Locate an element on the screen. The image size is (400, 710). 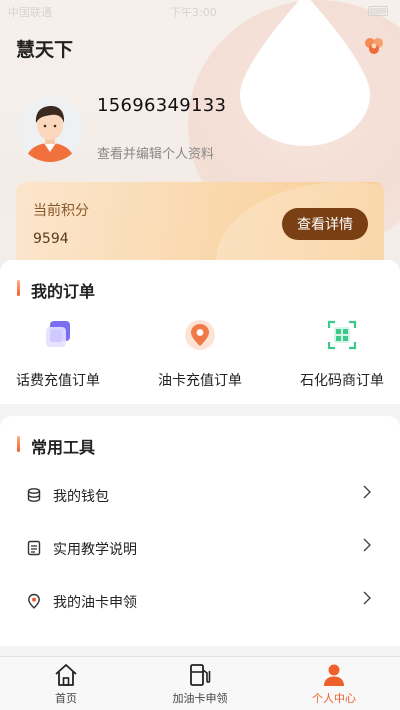
order-item-phone-recharge: 话费充值订单 is located at coordinates (59, 354).